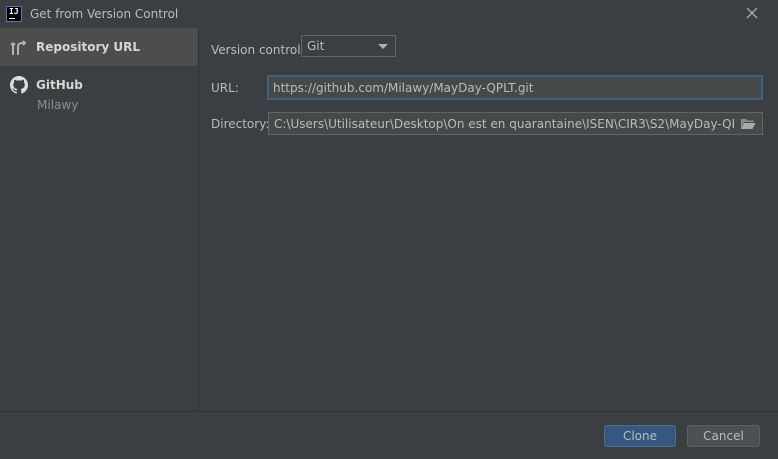  I want to click on version-control-label: Version control:, so click(258, 50).